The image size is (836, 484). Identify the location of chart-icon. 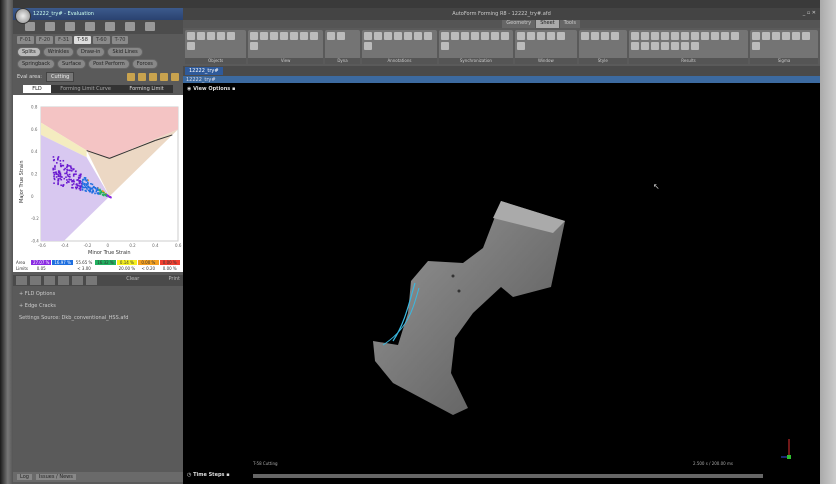
(142, 77).